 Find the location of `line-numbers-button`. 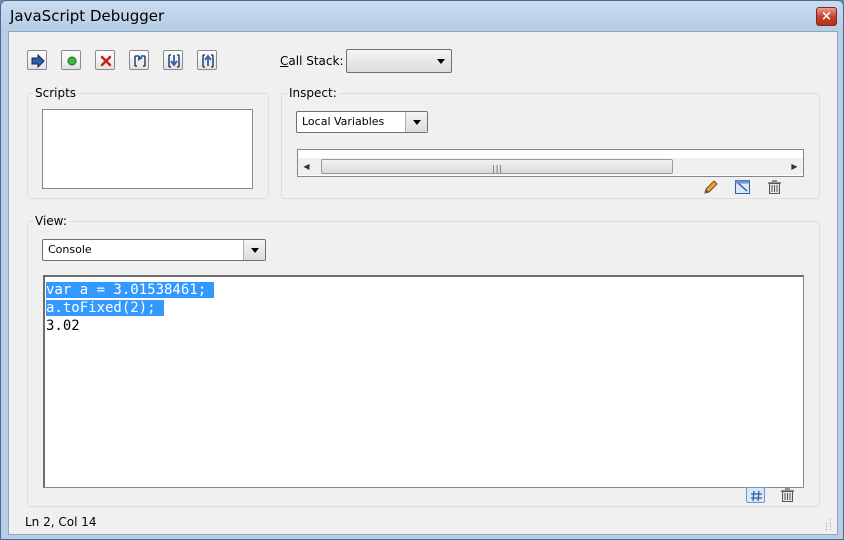

line-numbers-button is located at coordinates (755, 495).